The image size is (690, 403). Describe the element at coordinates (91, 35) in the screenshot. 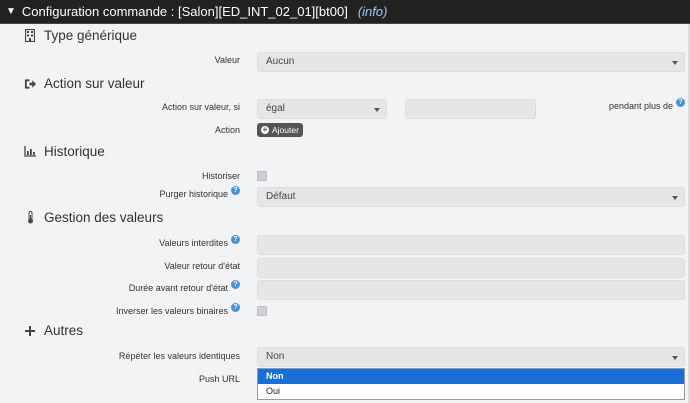

I see `section-title: Type générique` at that location.